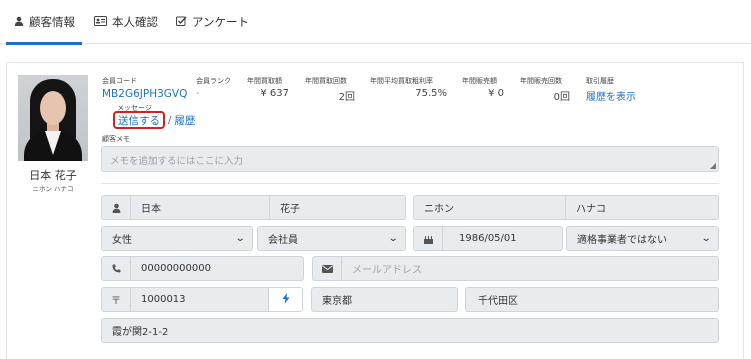 This screenshot has width=751, height=359. What do you see at coordinates (337, 207) in the screenshot?
I see `first-name-field: 花子` at bounding box center [337, 207].